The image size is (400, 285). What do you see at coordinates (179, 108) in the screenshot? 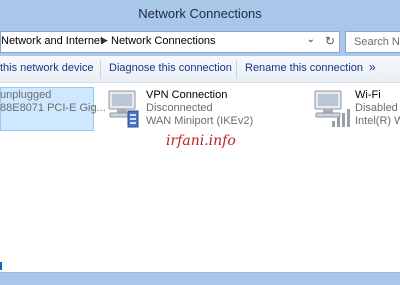
I see `vpn-status: Disconnected` at bounding box center [179, 108].